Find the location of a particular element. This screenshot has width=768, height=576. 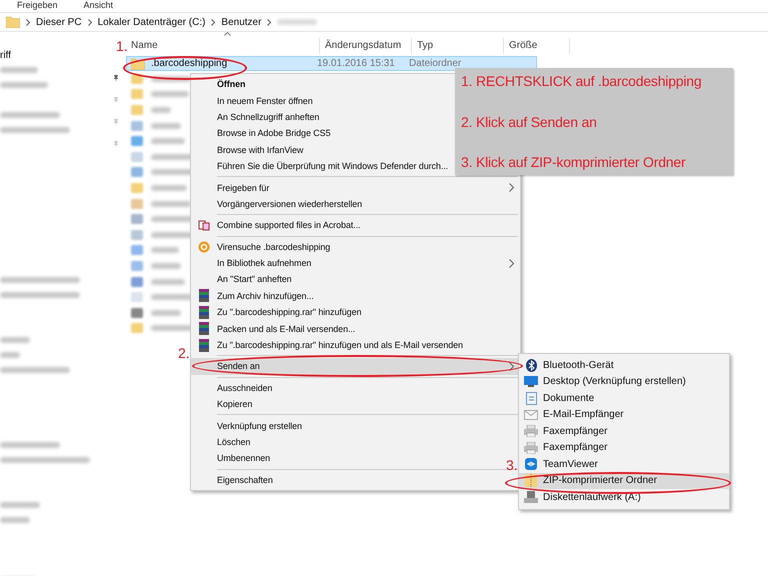

file-type: Dateiordner is located at coordinates (435, 63).